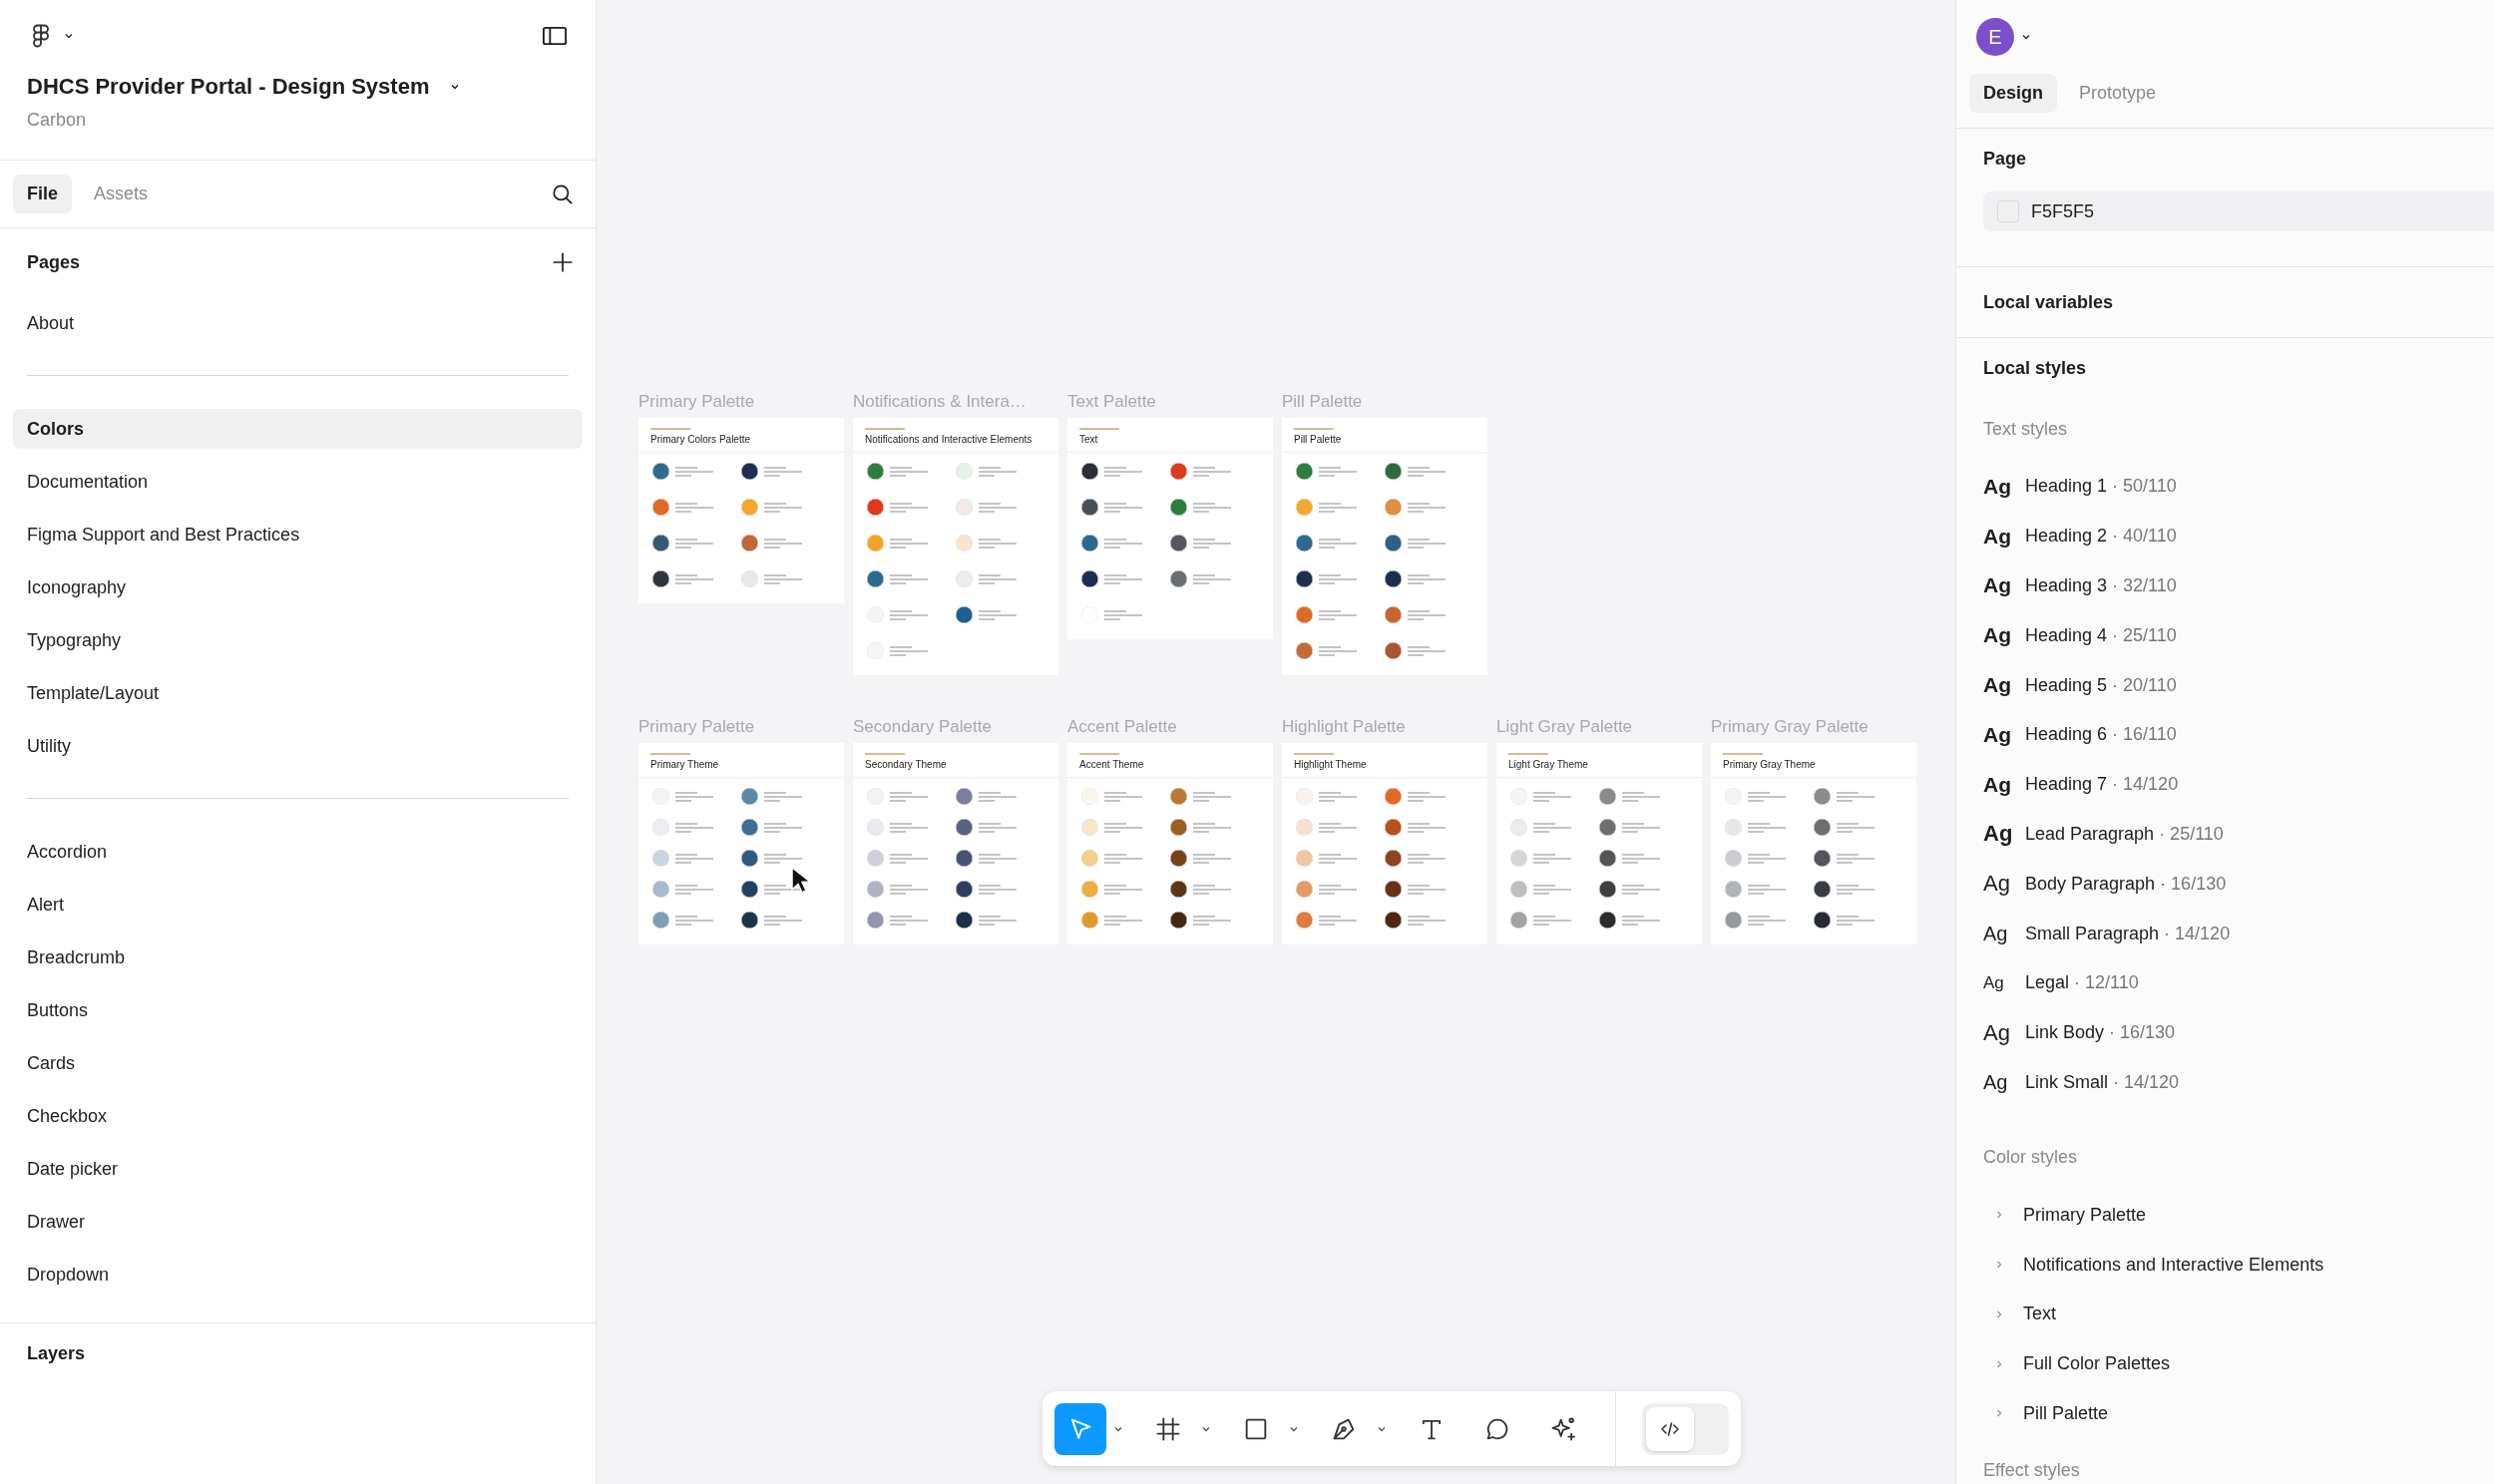 This screenshot has width=2494, height=1484. What do you see at coordinates (2048, 302) in the screenshot?
I see `local-variables-heading: Local variables` at bounding box center [2048, 302].